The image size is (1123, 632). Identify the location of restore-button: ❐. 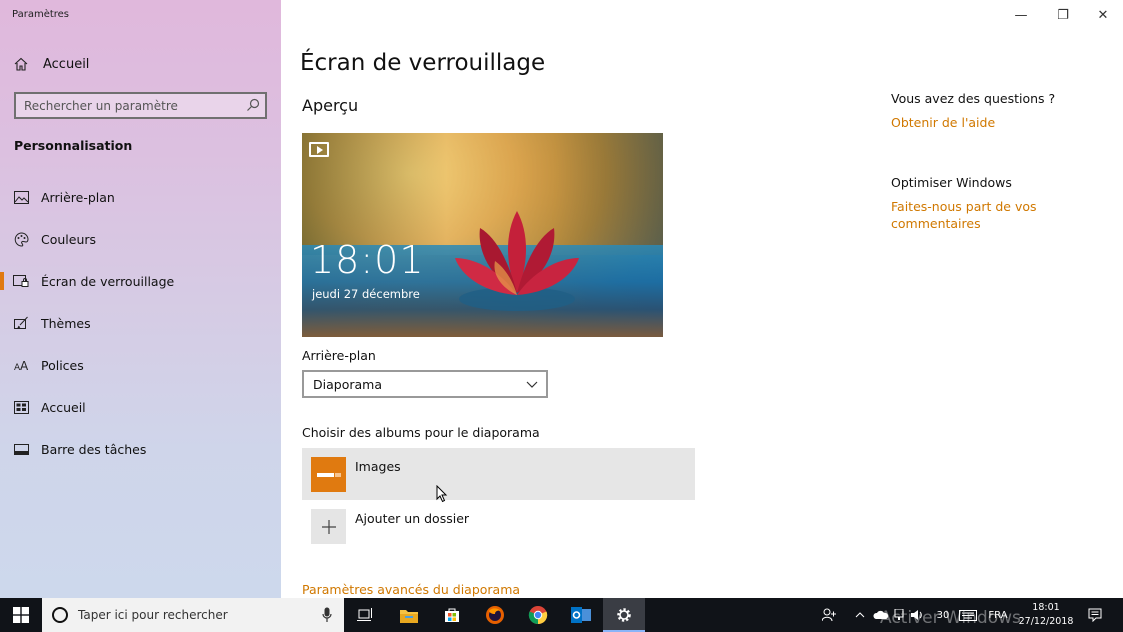
(1063, 15).